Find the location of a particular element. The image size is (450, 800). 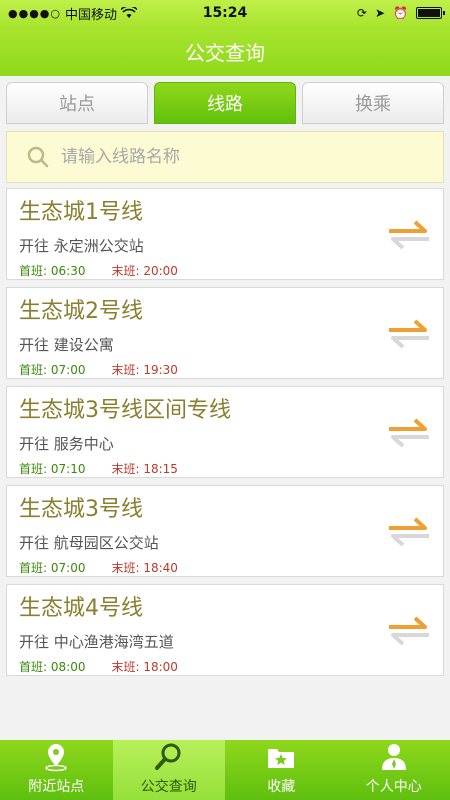

tab-routes-label: 线路 is located at coordinates (225, 104).